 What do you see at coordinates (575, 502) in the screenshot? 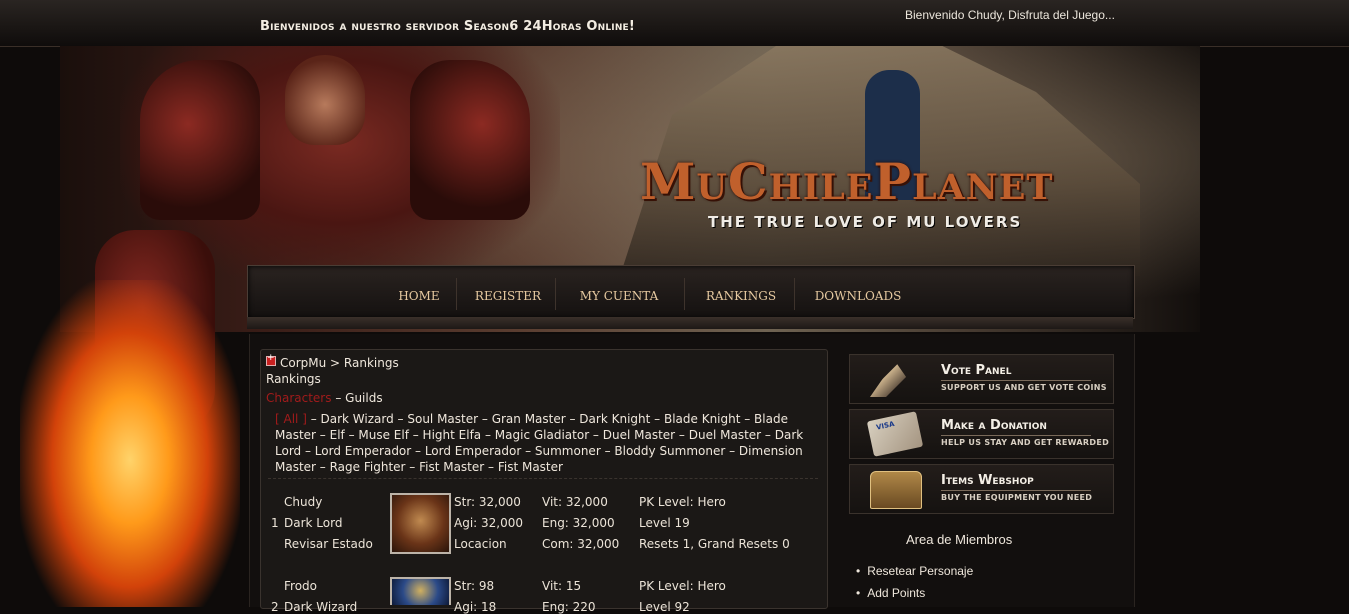
I see `stat-vit: Vit: 32,000` at bounding box center [575, 502].